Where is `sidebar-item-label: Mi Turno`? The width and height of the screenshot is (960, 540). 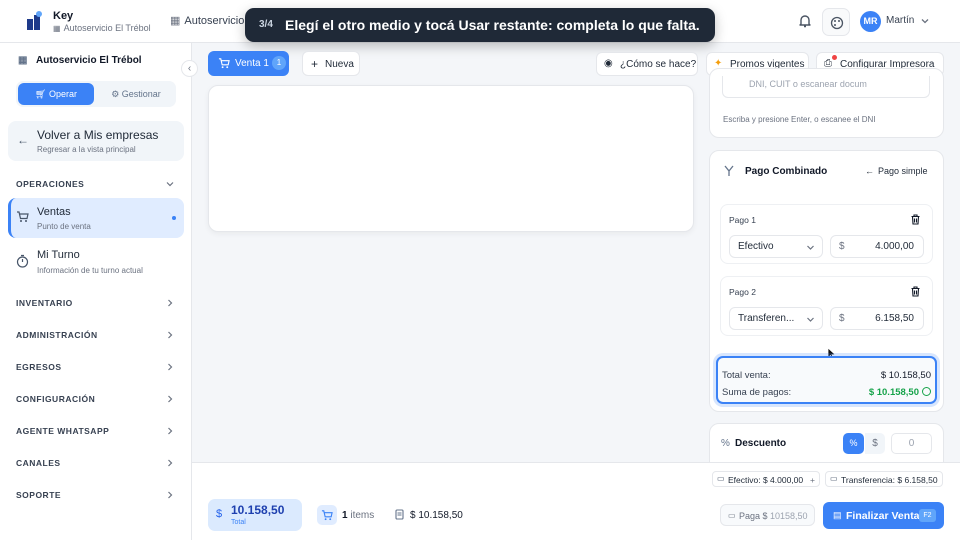
sidebar-item-label: Mi Turno is located at coordinates (58, 255).